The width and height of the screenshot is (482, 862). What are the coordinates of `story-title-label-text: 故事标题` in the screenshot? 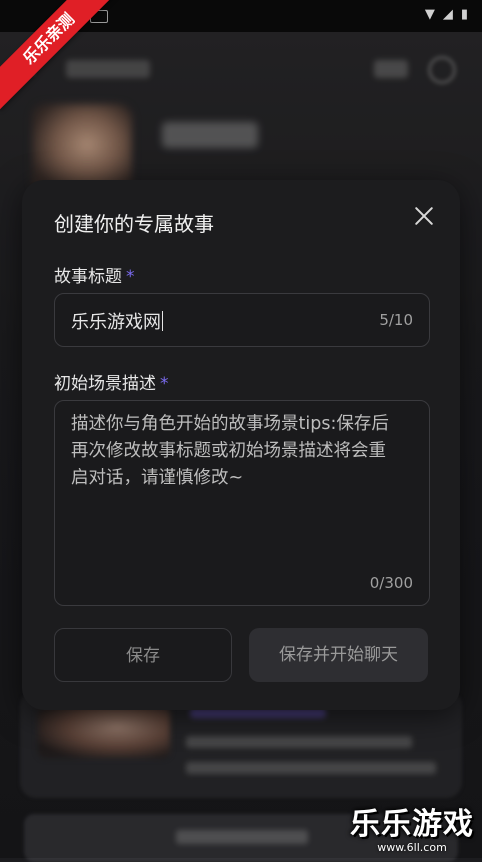 It's located at (88, 277).